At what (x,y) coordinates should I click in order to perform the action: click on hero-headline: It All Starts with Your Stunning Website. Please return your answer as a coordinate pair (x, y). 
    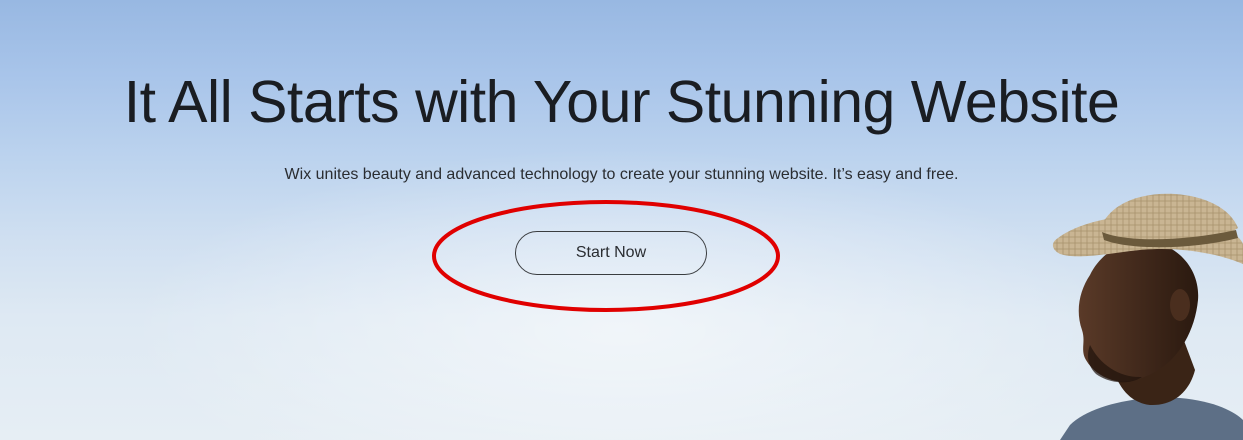
    Looking at the image, I should click on (621, 102).